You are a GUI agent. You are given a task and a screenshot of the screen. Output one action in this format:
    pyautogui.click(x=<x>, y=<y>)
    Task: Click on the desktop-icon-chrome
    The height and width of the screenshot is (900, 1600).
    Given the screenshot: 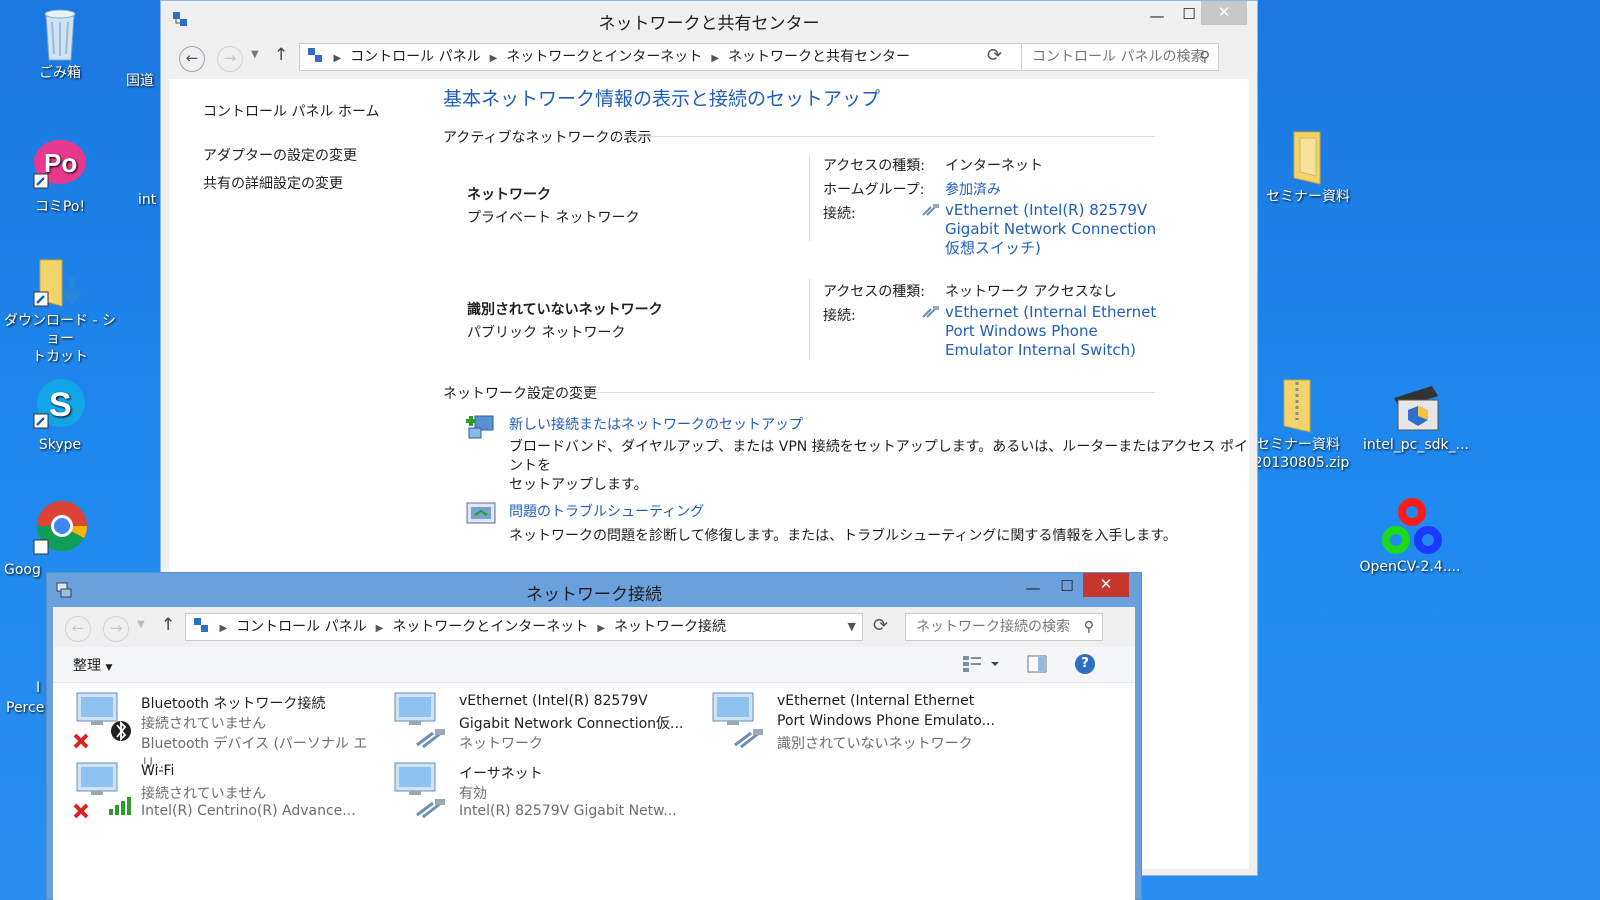 What is the action you would take?
    pyautogui.click(x=60, y=530)
    